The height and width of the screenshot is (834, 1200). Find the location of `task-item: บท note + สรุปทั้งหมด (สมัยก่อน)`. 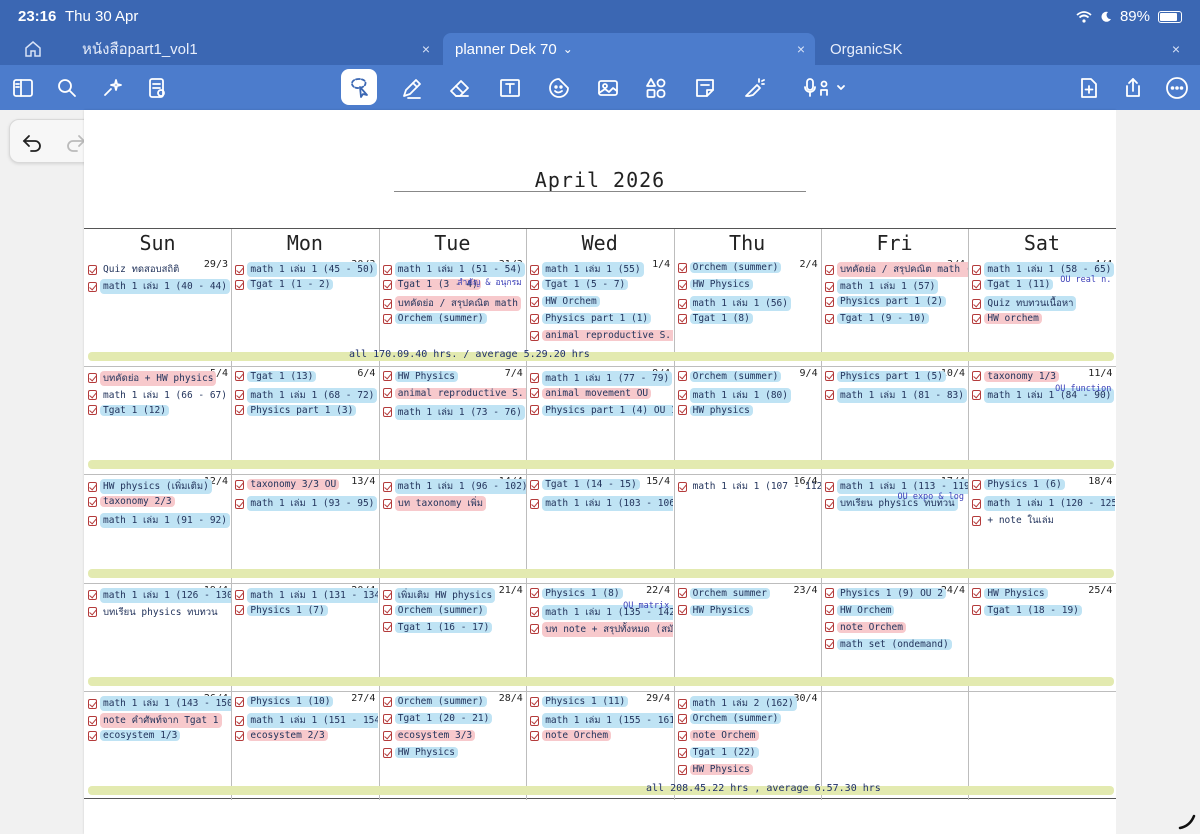

task-item: บท note + สรุปทั้งหมด (สมัยก่อน) is located at coordinates (602, 629).